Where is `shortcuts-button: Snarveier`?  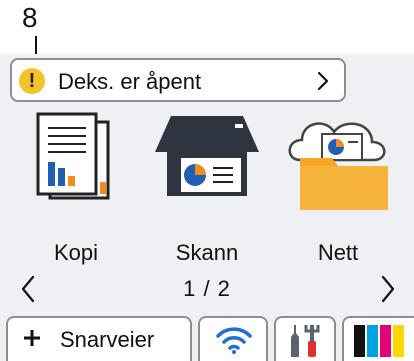
shortcuts-button: Snarveier is located at coordinates (99, 338).